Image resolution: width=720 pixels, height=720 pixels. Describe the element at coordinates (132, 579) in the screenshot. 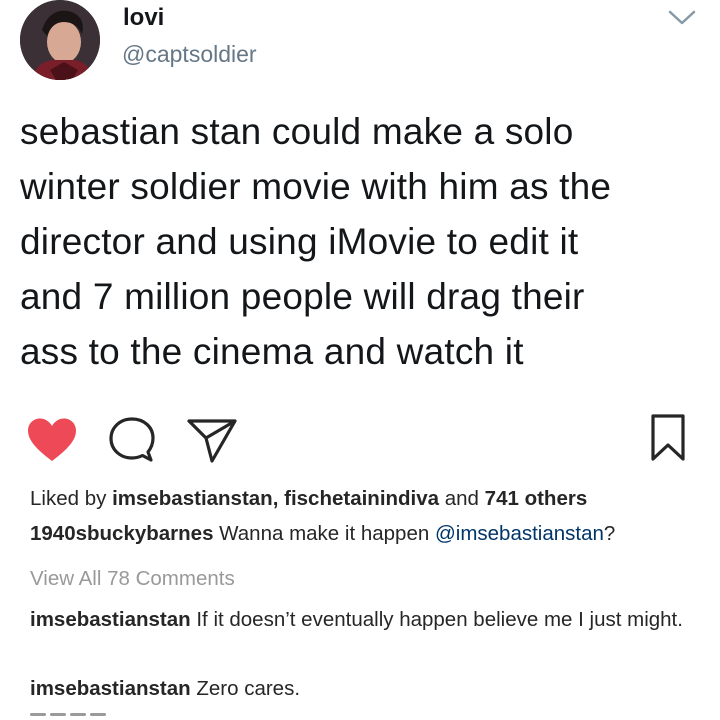

I see `view-all-comments-link: View All 78 Comments` at that location.